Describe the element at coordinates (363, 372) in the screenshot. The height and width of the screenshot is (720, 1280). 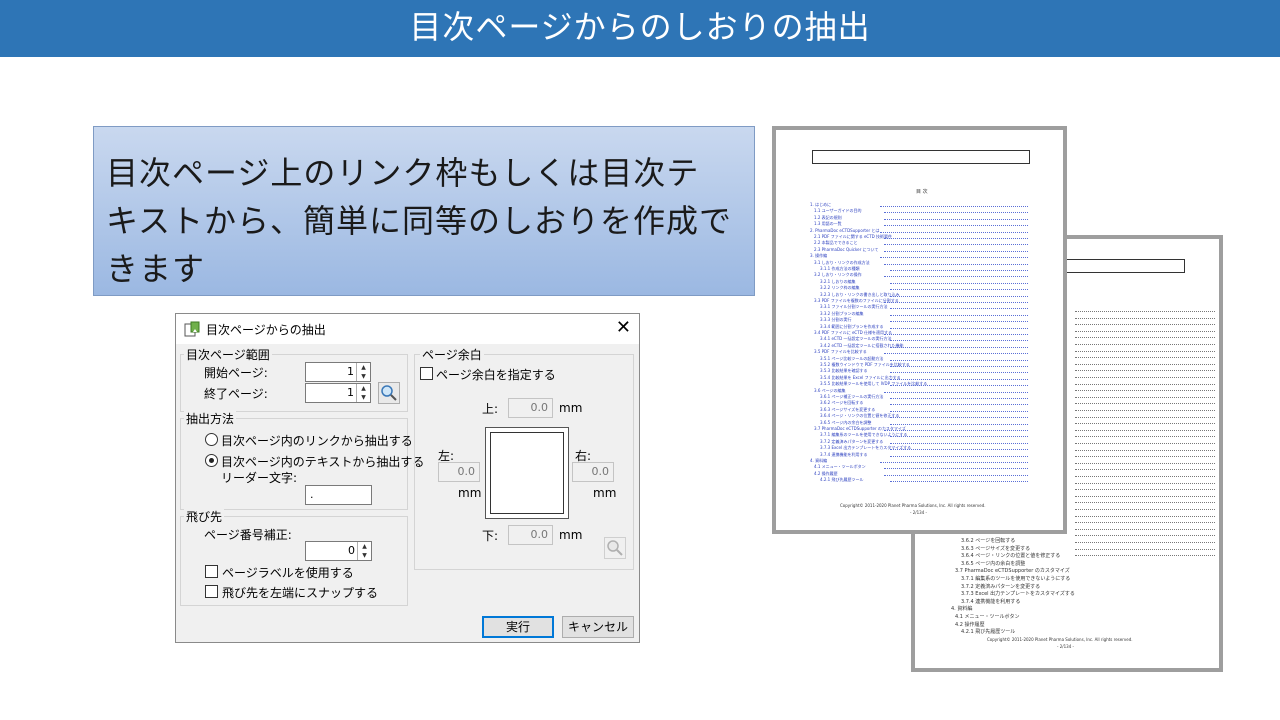
I see `start-page-arrows: ▲ ▼` at that location.